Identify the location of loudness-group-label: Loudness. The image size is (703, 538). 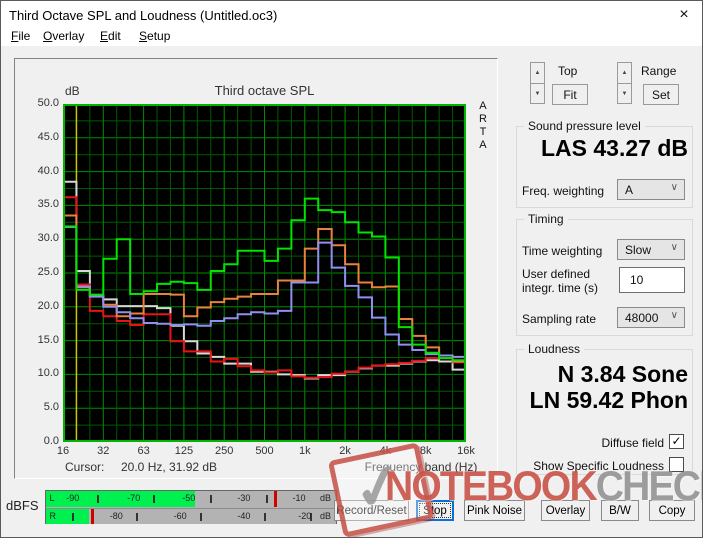
(554, 349).